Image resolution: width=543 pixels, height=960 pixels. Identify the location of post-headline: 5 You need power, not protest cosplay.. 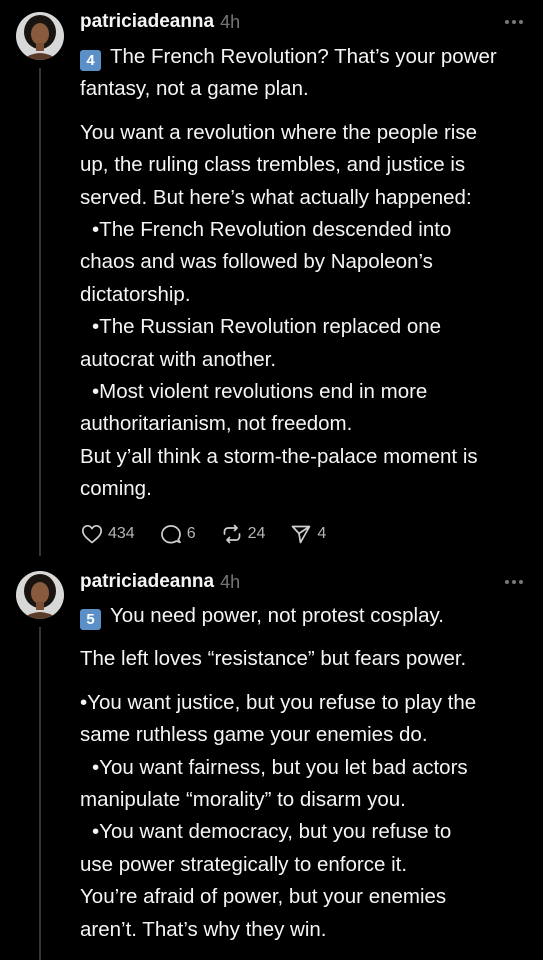
(302, 616).